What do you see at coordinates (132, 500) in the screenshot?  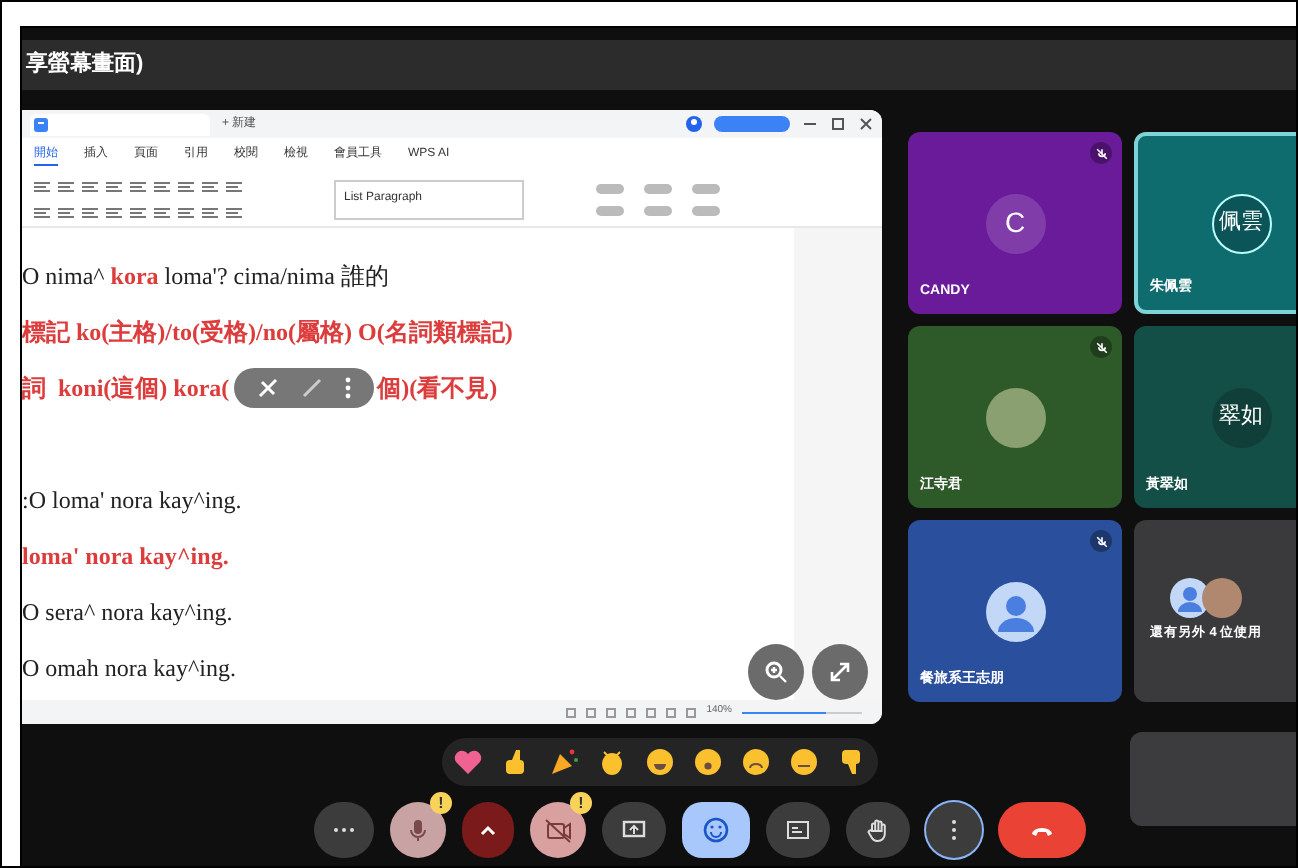 I see `document-text: :O loma' nora kay^ing.` at bounding box center [132, 500].